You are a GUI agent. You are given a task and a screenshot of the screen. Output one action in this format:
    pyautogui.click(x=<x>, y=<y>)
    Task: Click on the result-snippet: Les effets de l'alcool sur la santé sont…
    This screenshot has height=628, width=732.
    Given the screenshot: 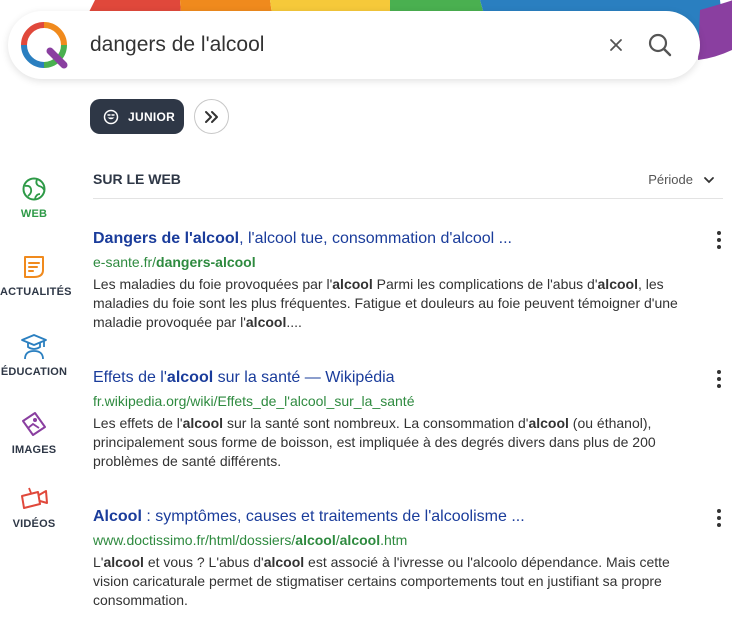 What is the action you would take?
    pyautogui.click(x=374, y=442)
    